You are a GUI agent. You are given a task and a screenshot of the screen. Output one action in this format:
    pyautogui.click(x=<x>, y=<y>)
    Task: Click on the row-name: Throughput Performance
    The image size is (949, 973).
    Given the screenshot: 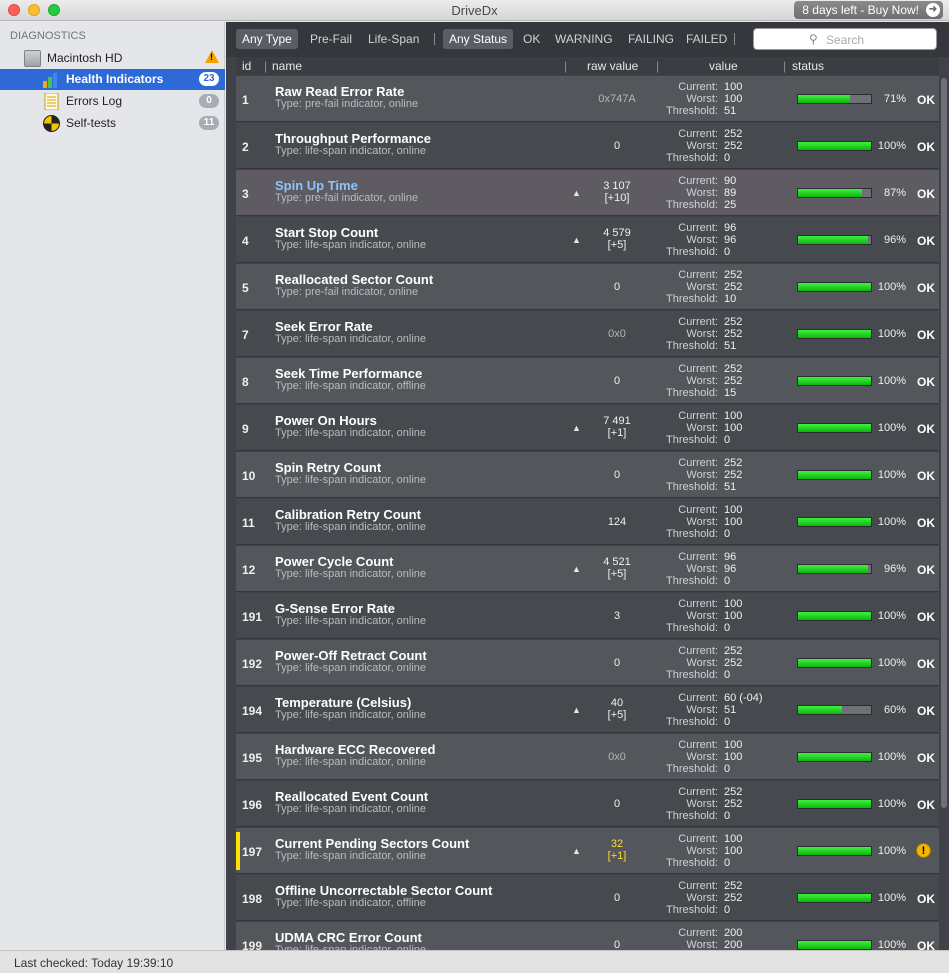 What is the action you would take?
    pyautogui.click(x=353, y=138)
    